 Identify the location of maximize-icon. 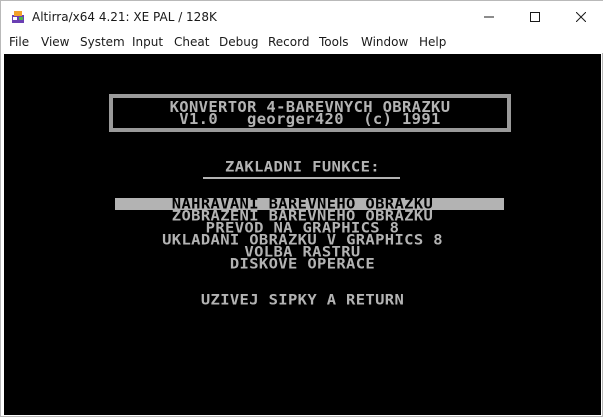
(535, 16).